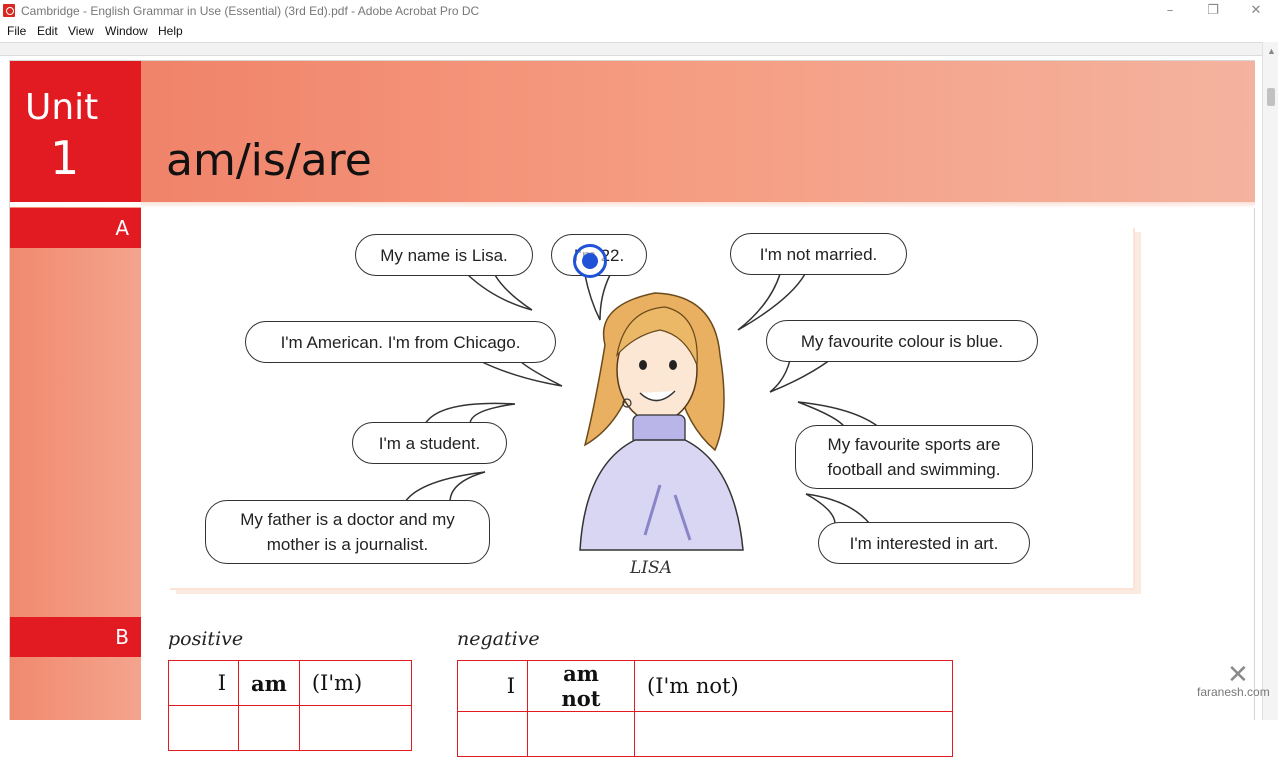 The image size is (1278, 757). Describe the element at coordinates (581, 686) in the screenshot. I see `table-cell: am not` at that location.